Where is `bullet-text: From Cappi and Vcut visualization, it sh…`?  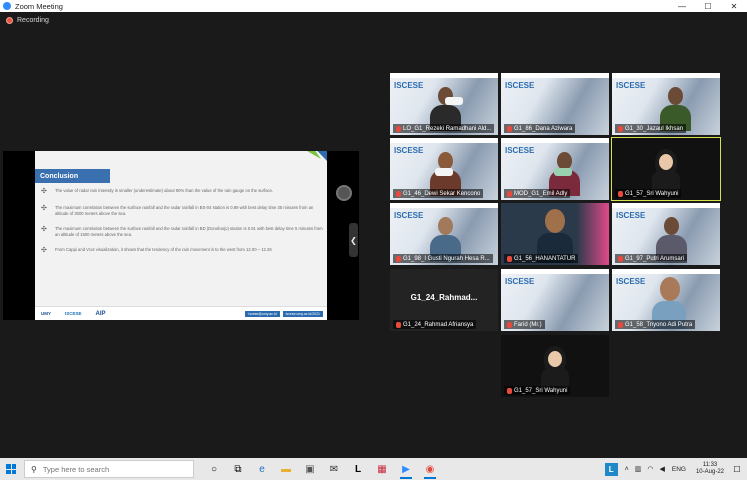 bullet-text: From Cappi and Vcut visualization, it sh… is located at coordinates (163, 249).